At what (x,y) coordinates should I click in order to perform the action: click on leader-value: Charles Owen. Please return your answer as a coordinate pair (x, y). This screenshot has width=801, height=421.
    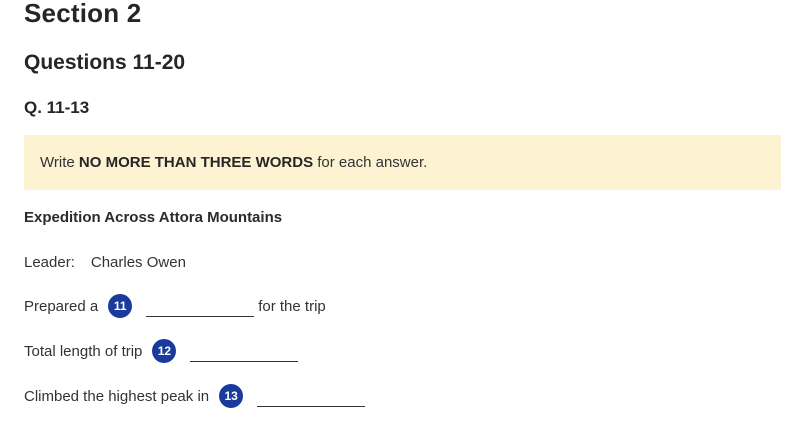
    Looking at the image, I should click on (138, 262).